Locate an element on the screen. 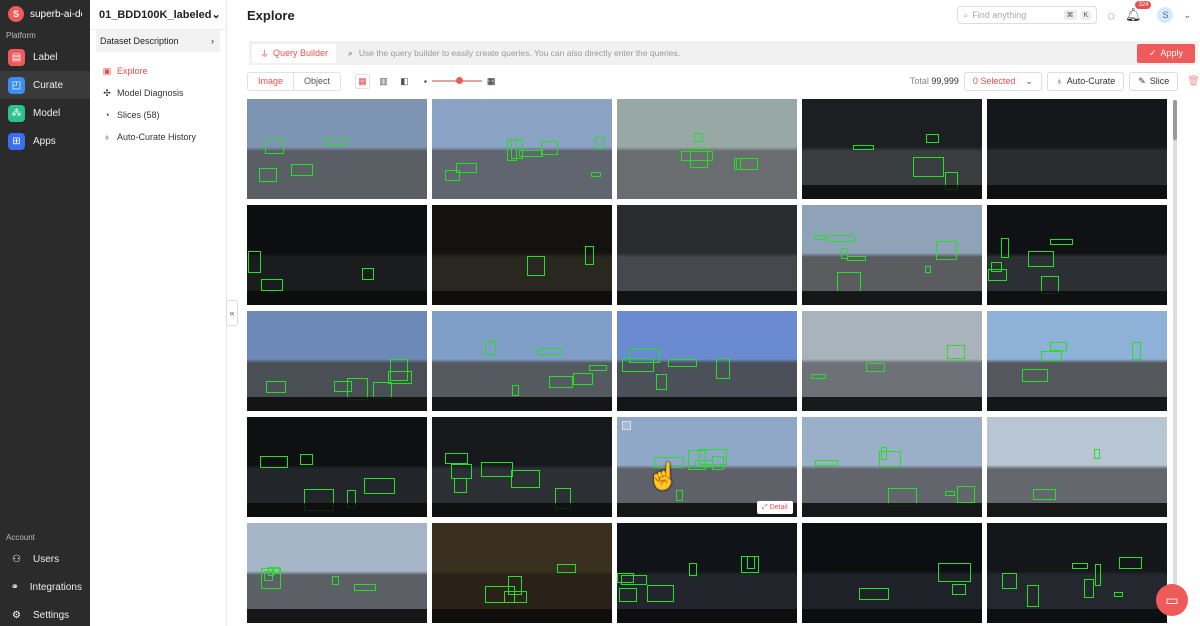  page-title: Explore is located at coordinates (271, 15).